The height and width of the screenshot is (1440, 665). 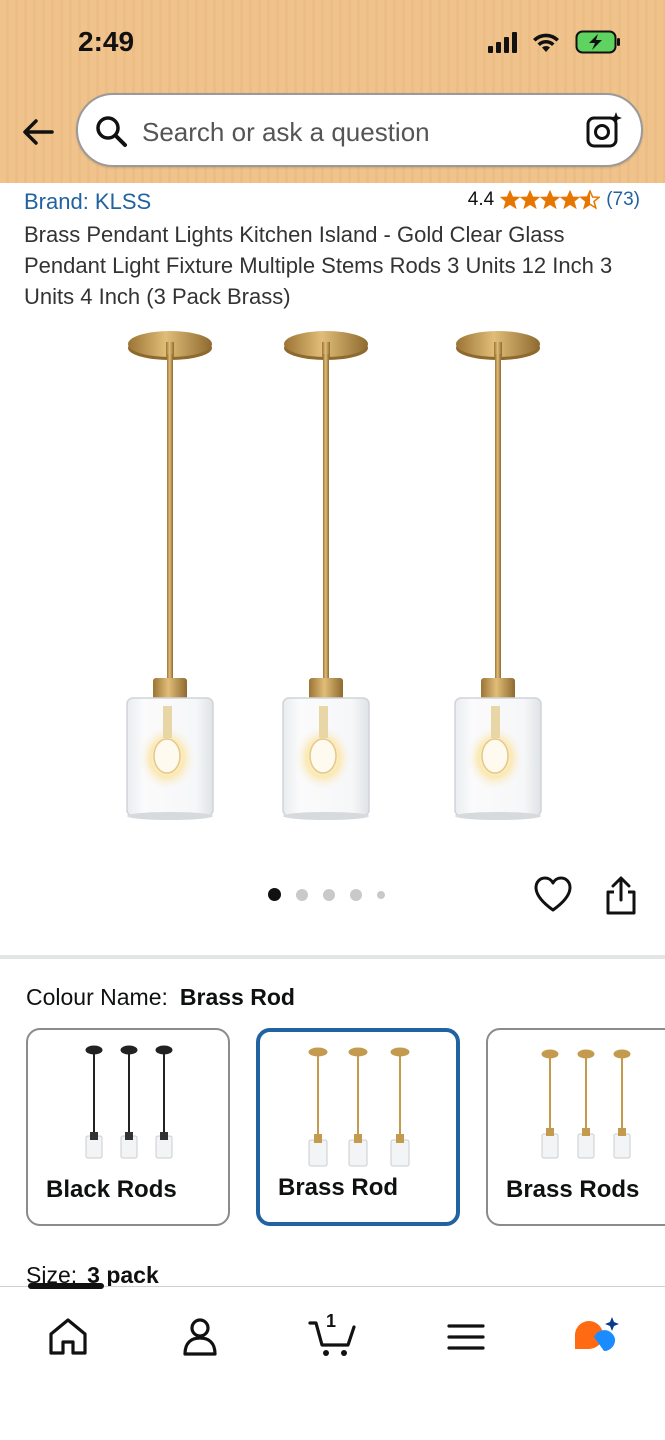 What do you see at coordinates (553, 895) in the screenshot?
I see `heart-icon` at bounding box center [553, 895].